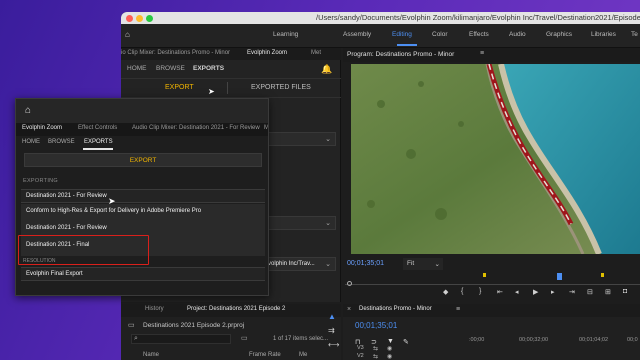  I want to click on workspace-tab-assembly: Assembly, so click(357, 34).